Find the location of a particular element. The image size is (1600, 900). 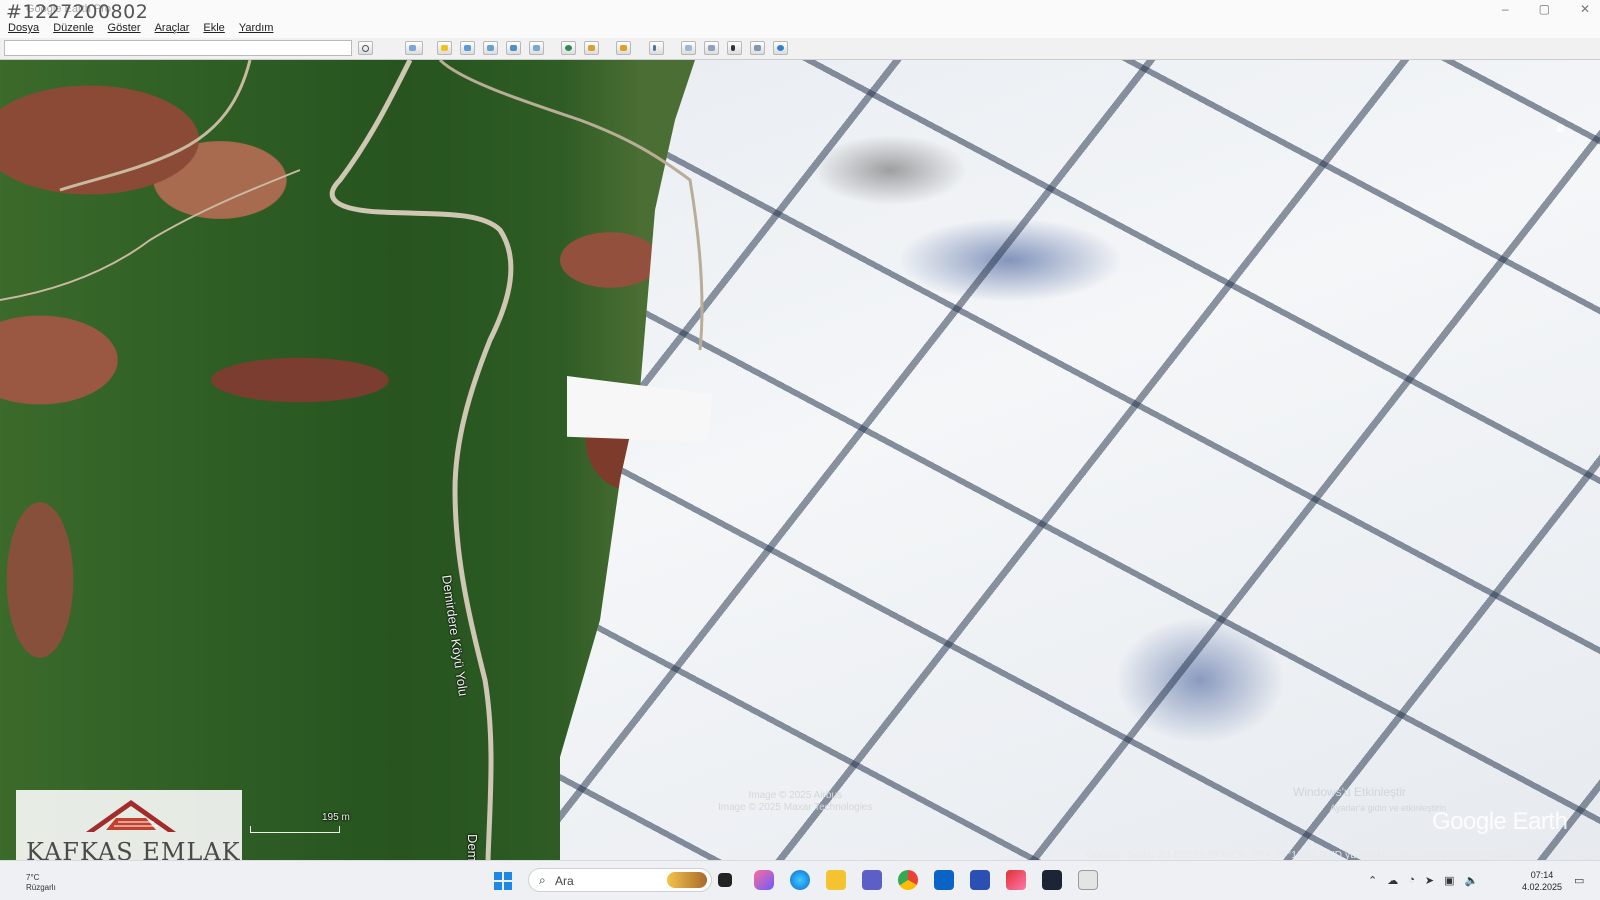

ruler-icon is located at coordinates (656, 48).